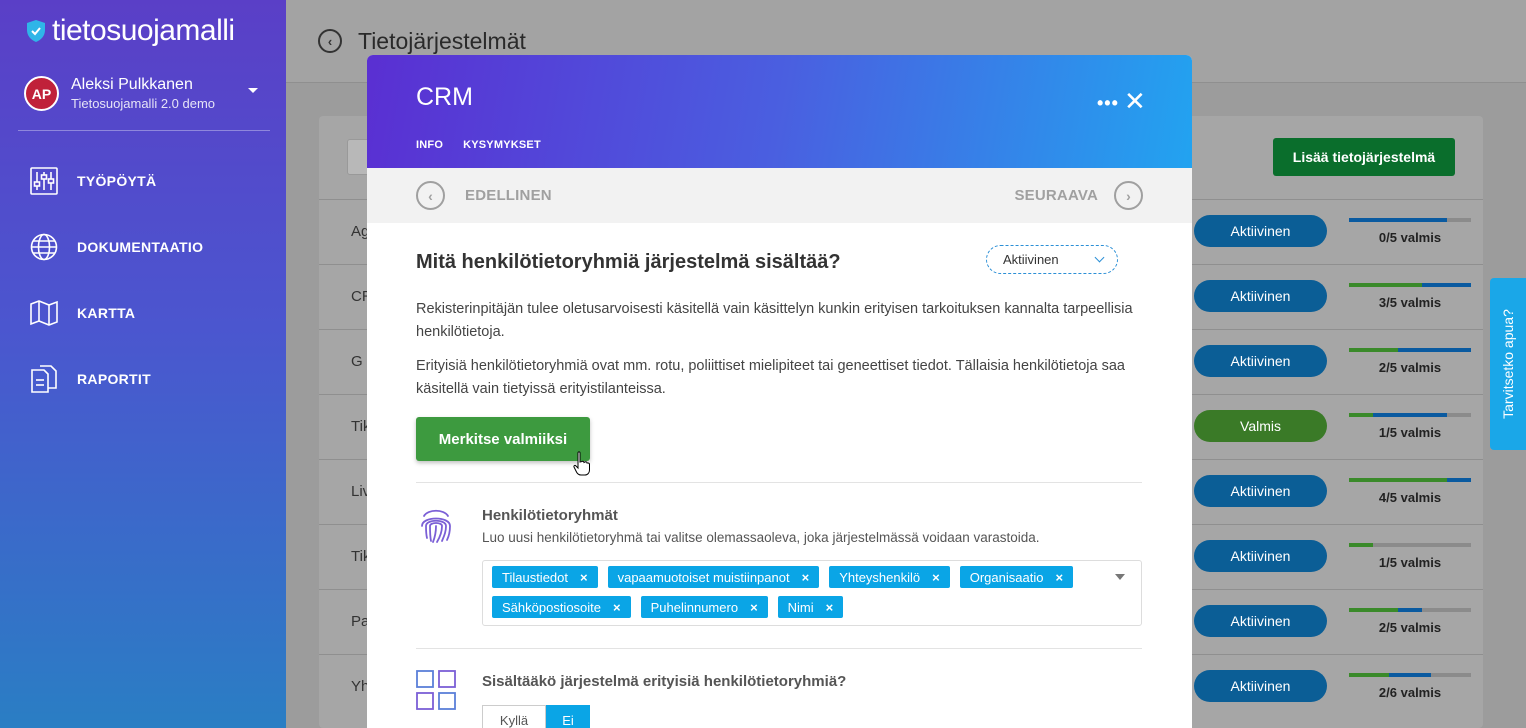 The height and width of the screenshot is (728, 1526). What do you see at coordinates (117, 181) in the screenshot?
I see `sidebar-item-label: TYÖPÖYTÄ` at bounding box center [117, 181].